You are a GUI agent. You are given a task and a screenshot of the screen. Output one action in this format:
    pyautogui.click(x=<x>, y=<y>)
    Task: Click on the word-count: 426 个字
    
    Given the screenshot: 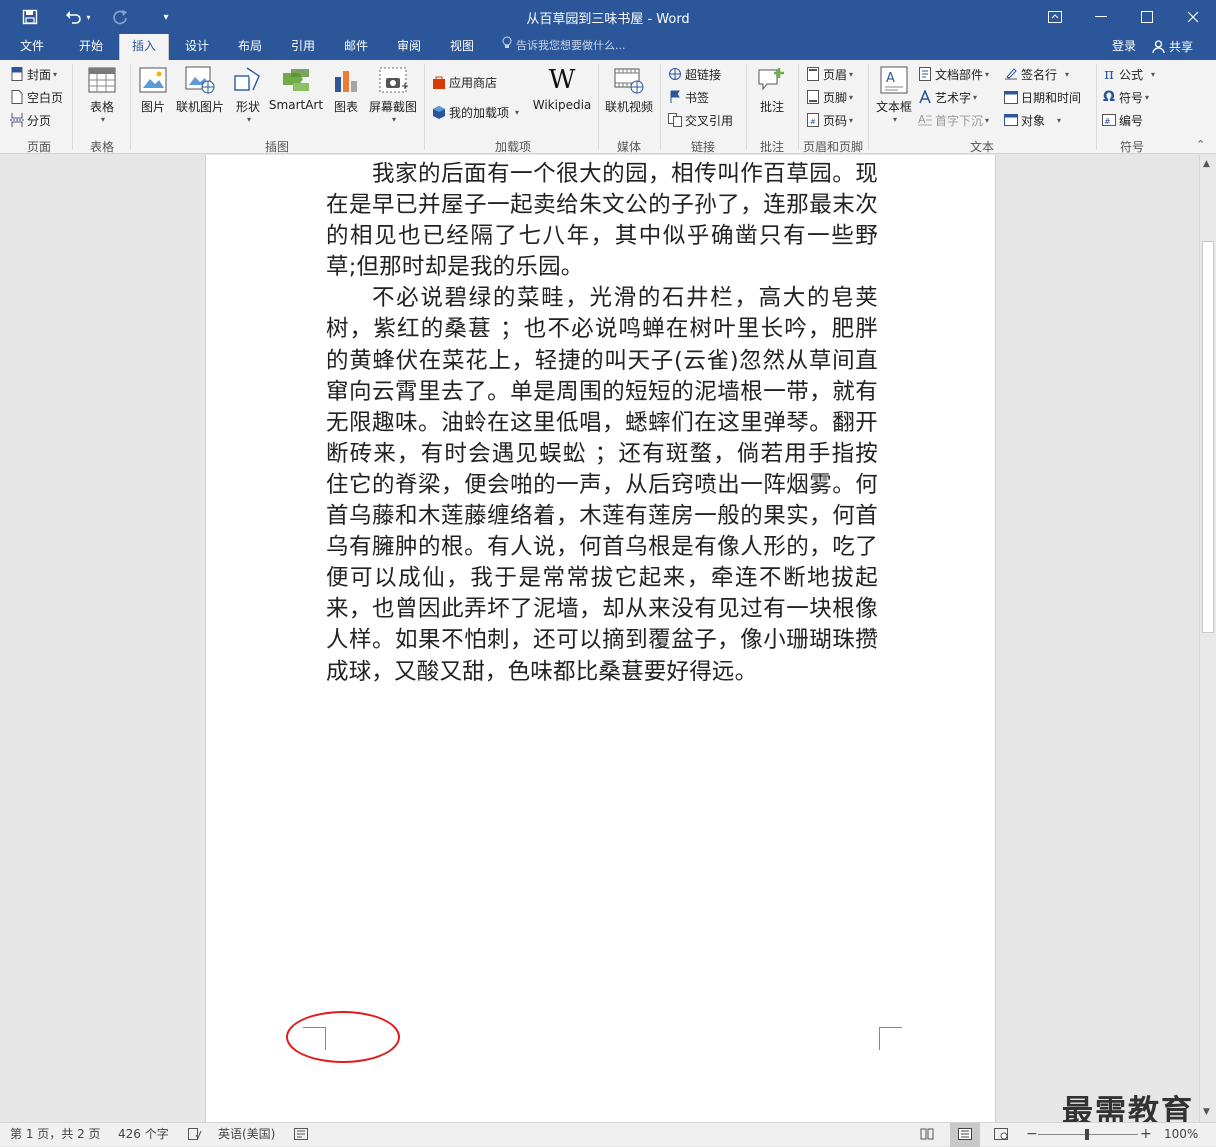 What is the action you would take?
    pyautogui.click(x=143, y=1135)
    